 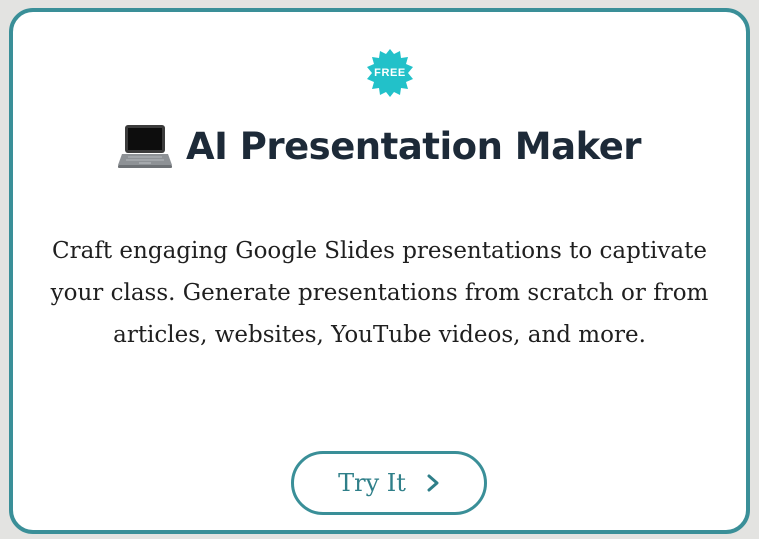 I want to click on badge-label: FREE, so click(x=390, y=73).